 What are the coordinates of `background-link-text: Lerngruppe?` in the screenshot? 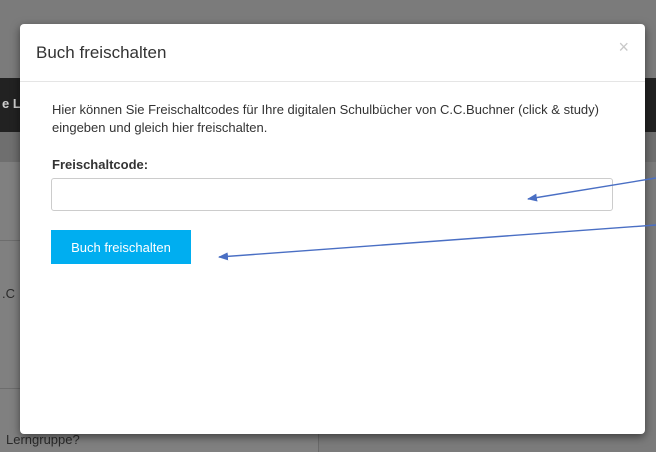 It's located at (43, 439).